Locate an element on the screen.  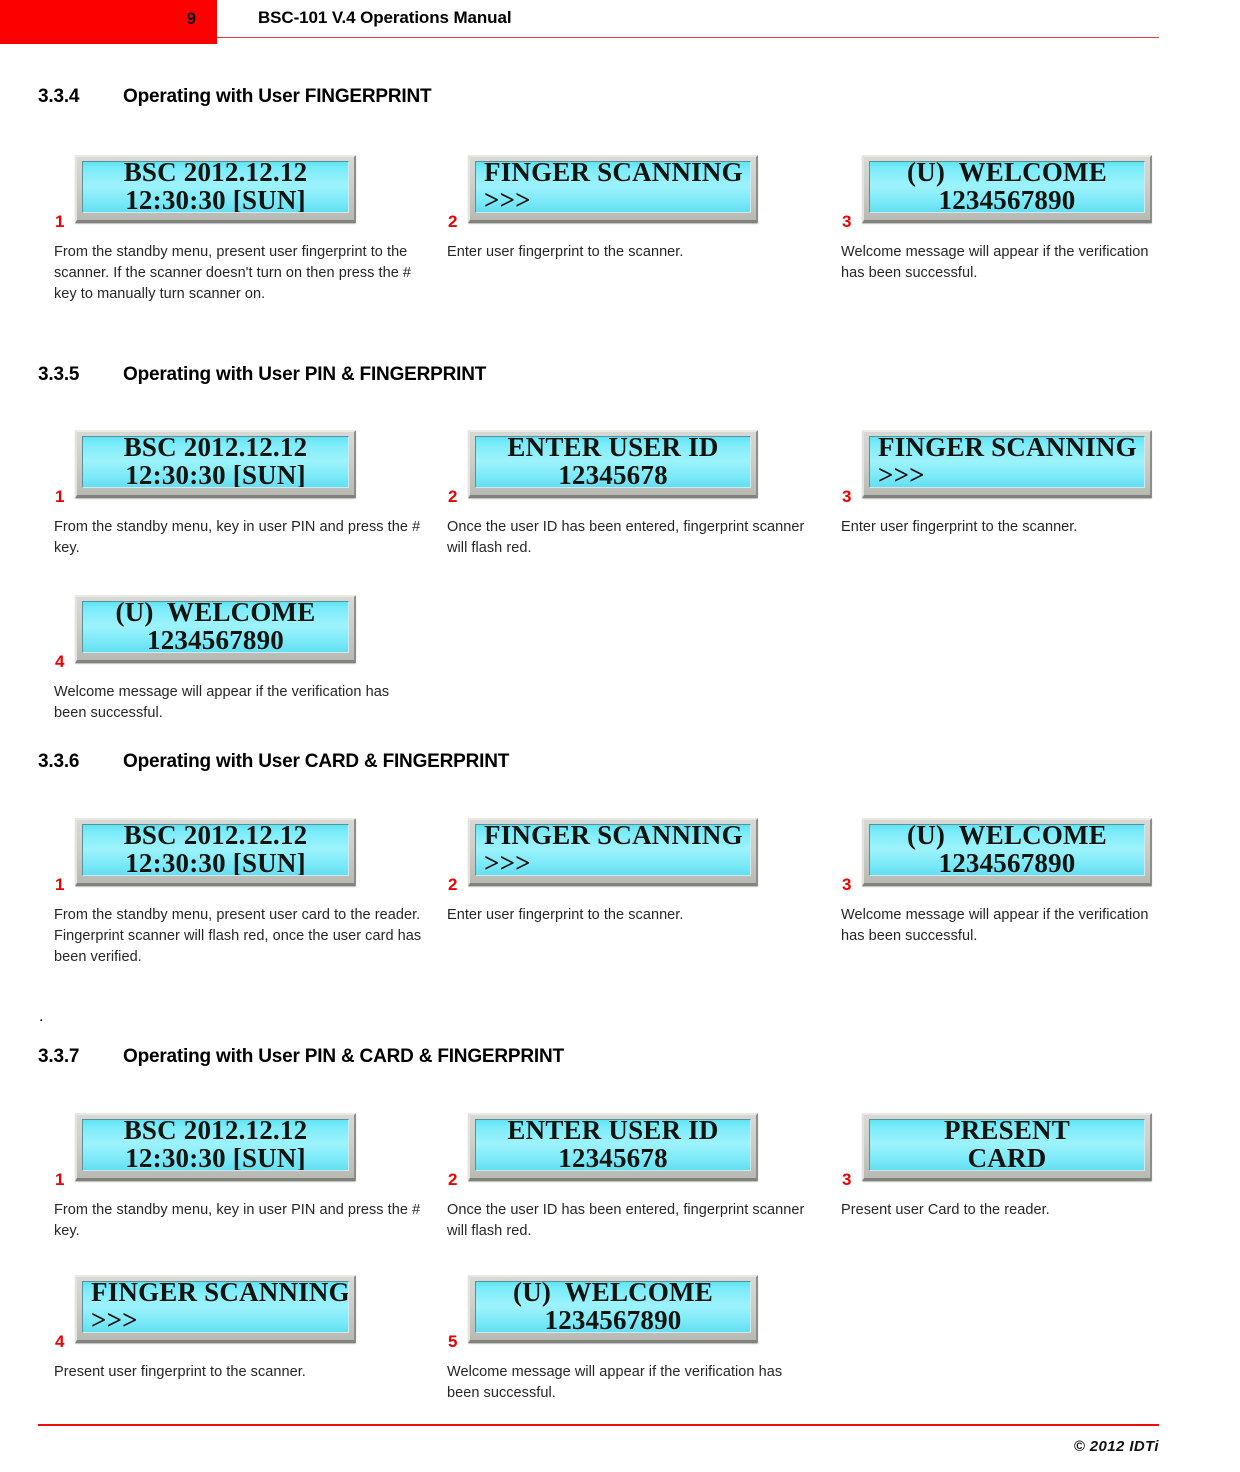
step-number: 5 is located at coordinates (453, 1341).